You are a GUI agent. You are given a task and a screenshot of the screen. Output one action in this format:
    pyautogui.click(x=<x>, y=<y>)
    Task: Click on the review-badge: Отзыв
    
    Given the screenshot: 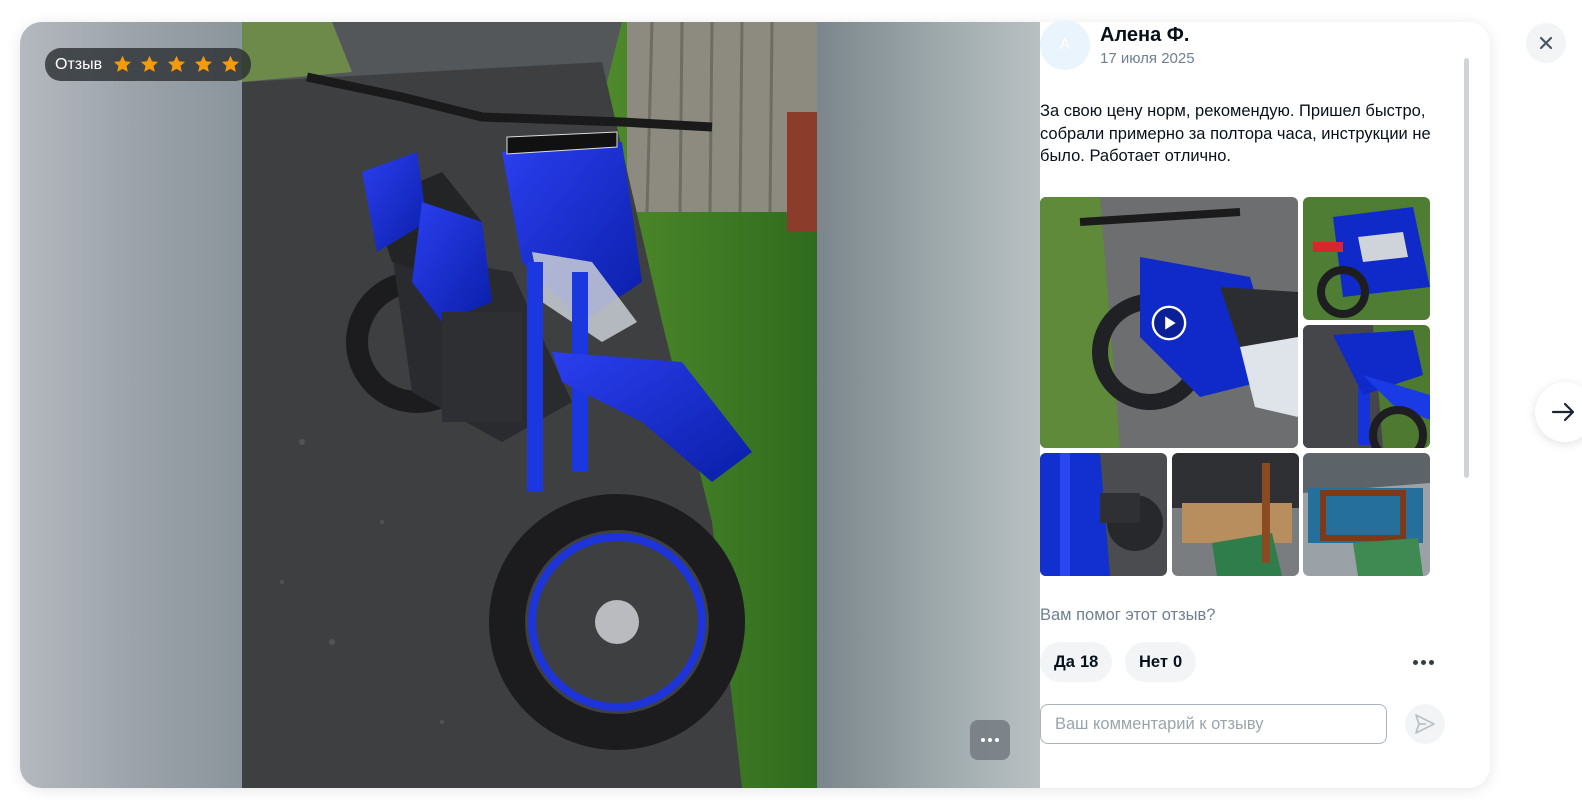 What is the action you would take?
    pyautogui.click(x=148, y=64)
    